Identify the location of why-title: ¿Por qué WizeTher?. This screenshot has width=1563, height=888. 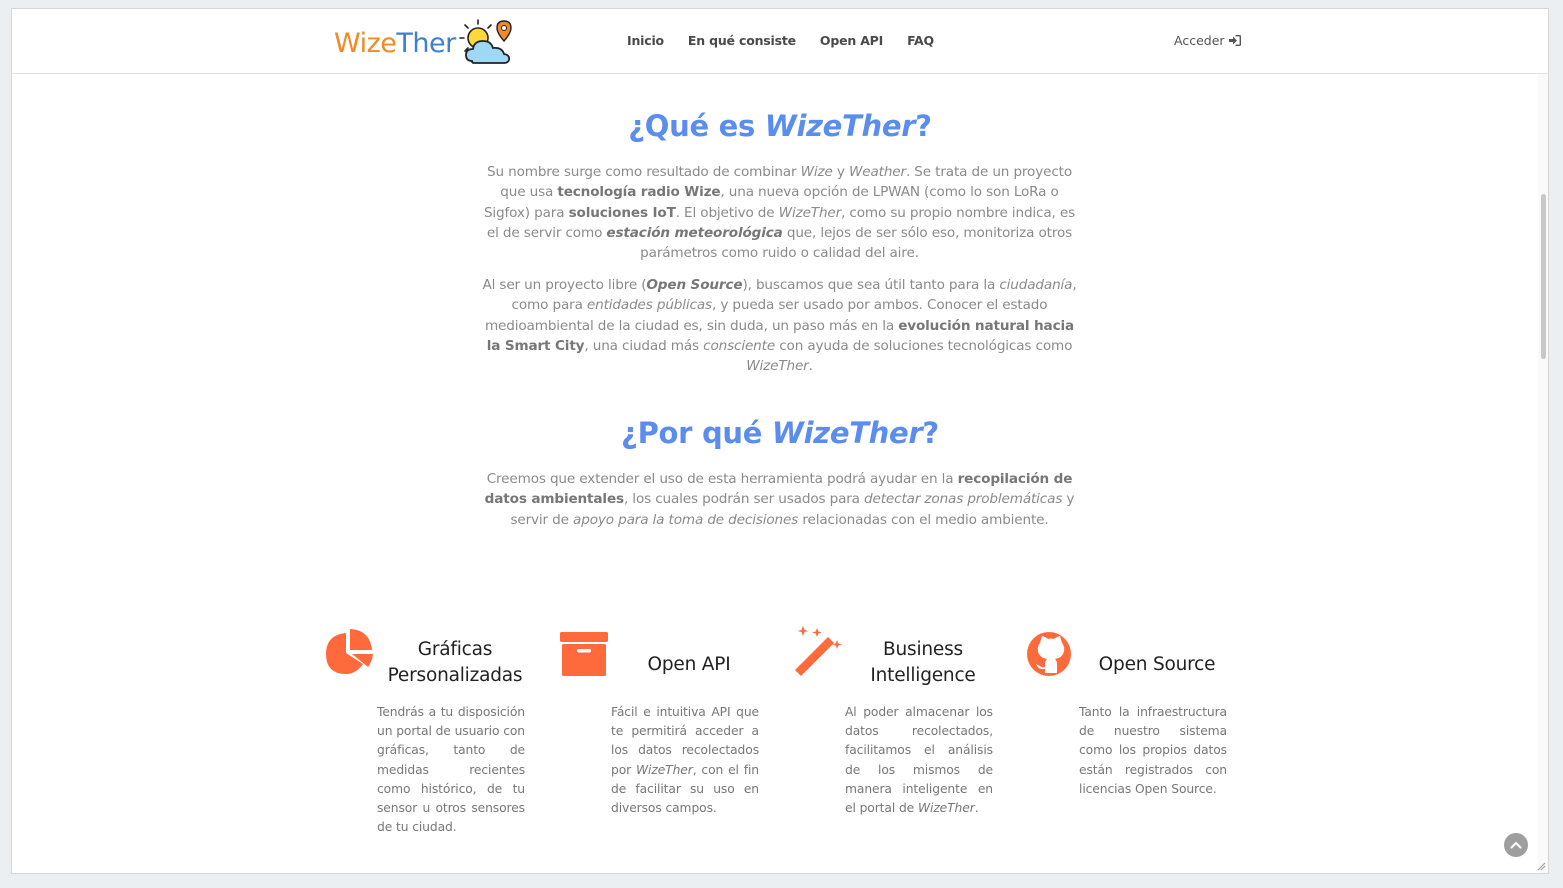
(780, 433).